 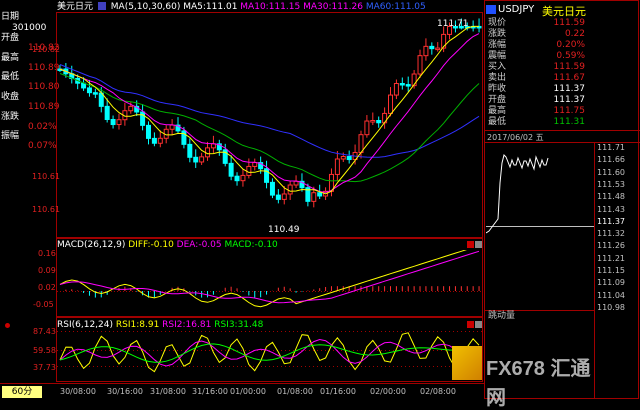 I want to click on rsi-axis-2: 37.73, so click(x=44, y=367).